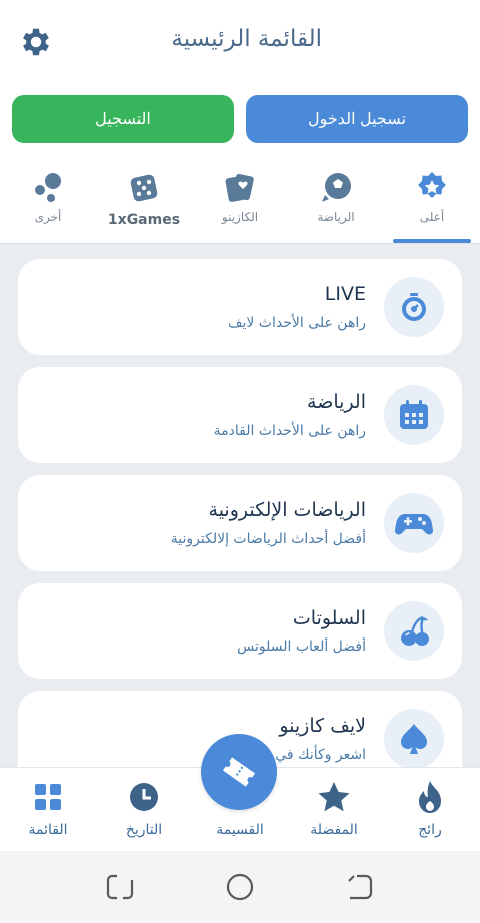  I want to click on nav-label: المفضلة, so click(334, 830).